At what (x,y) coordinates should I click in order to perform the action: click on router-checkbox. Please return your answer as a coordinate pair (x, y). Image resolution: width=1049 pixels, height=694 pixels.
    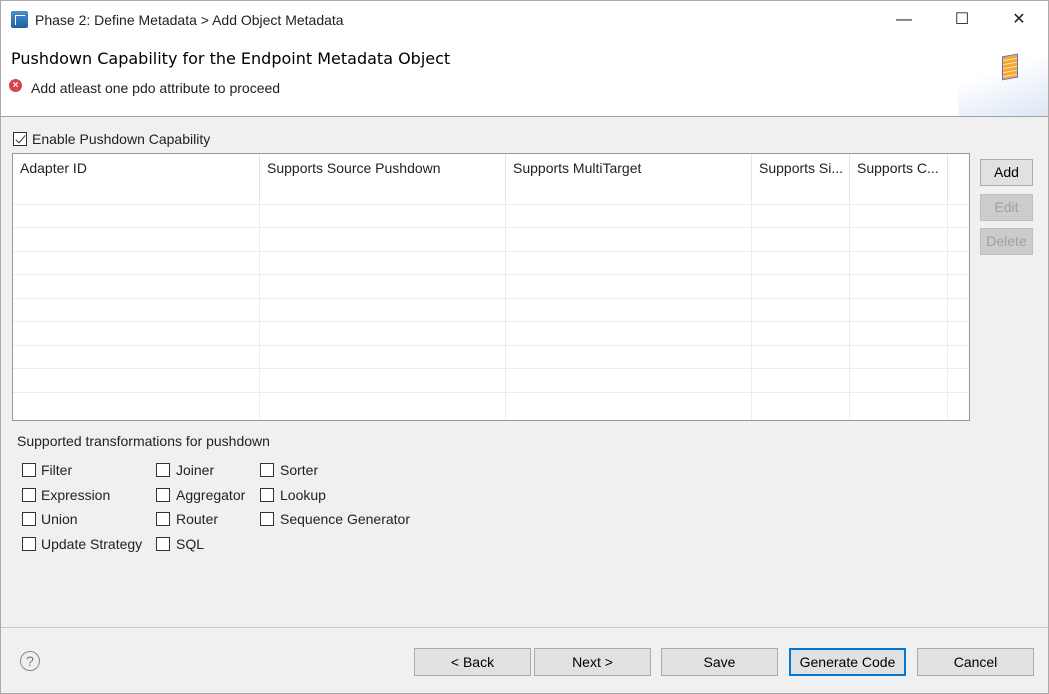
    Looking at the image, I should click on (163, 519).